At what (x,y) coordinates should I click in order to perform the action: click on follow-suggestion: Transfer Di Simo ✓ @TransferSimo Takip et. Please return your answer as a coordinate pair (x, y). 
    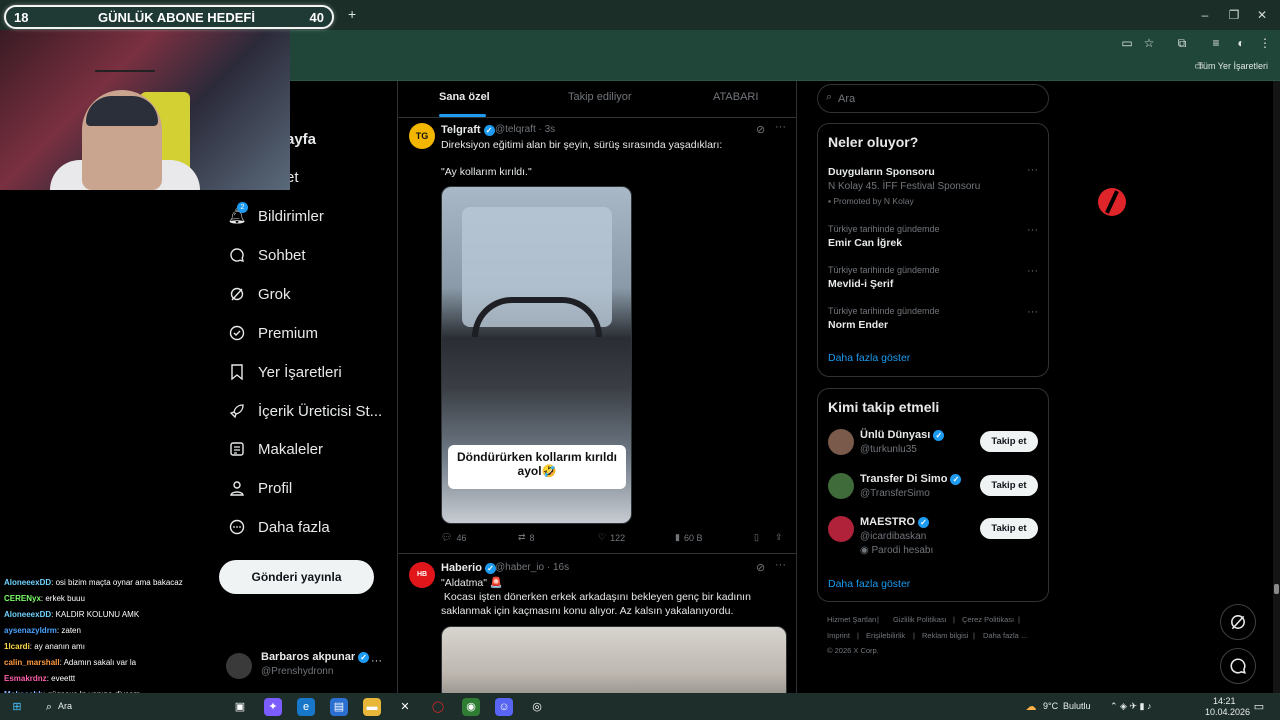
    Looking at the image, I should click on (933, 488).